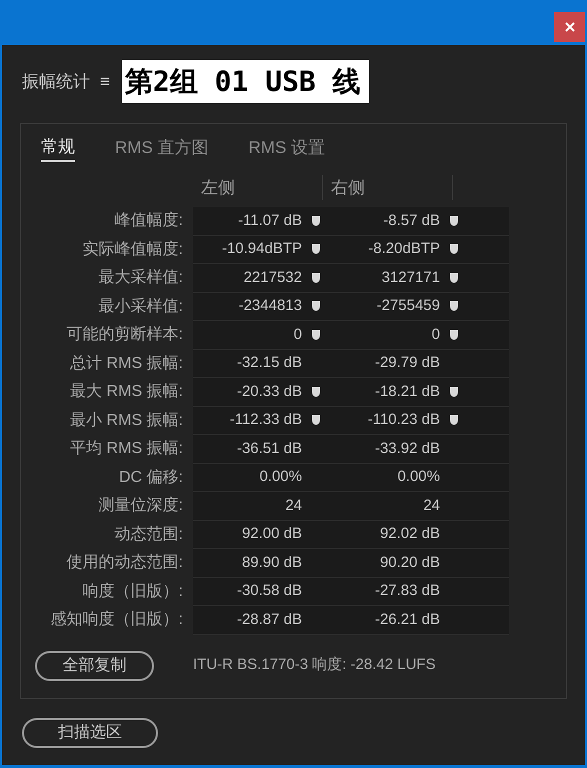 The image size is (587, 768). Describe the element at coordinates (269, 620) in the screenshot. I see `table-cell-text: -28.87 dB` at that location.